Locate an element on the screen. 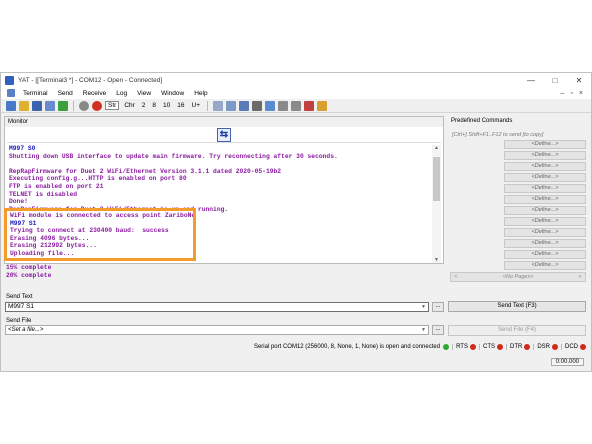 This screenshot has height=444, width=592. toolbar-separator is located at coordinates (73, 105).